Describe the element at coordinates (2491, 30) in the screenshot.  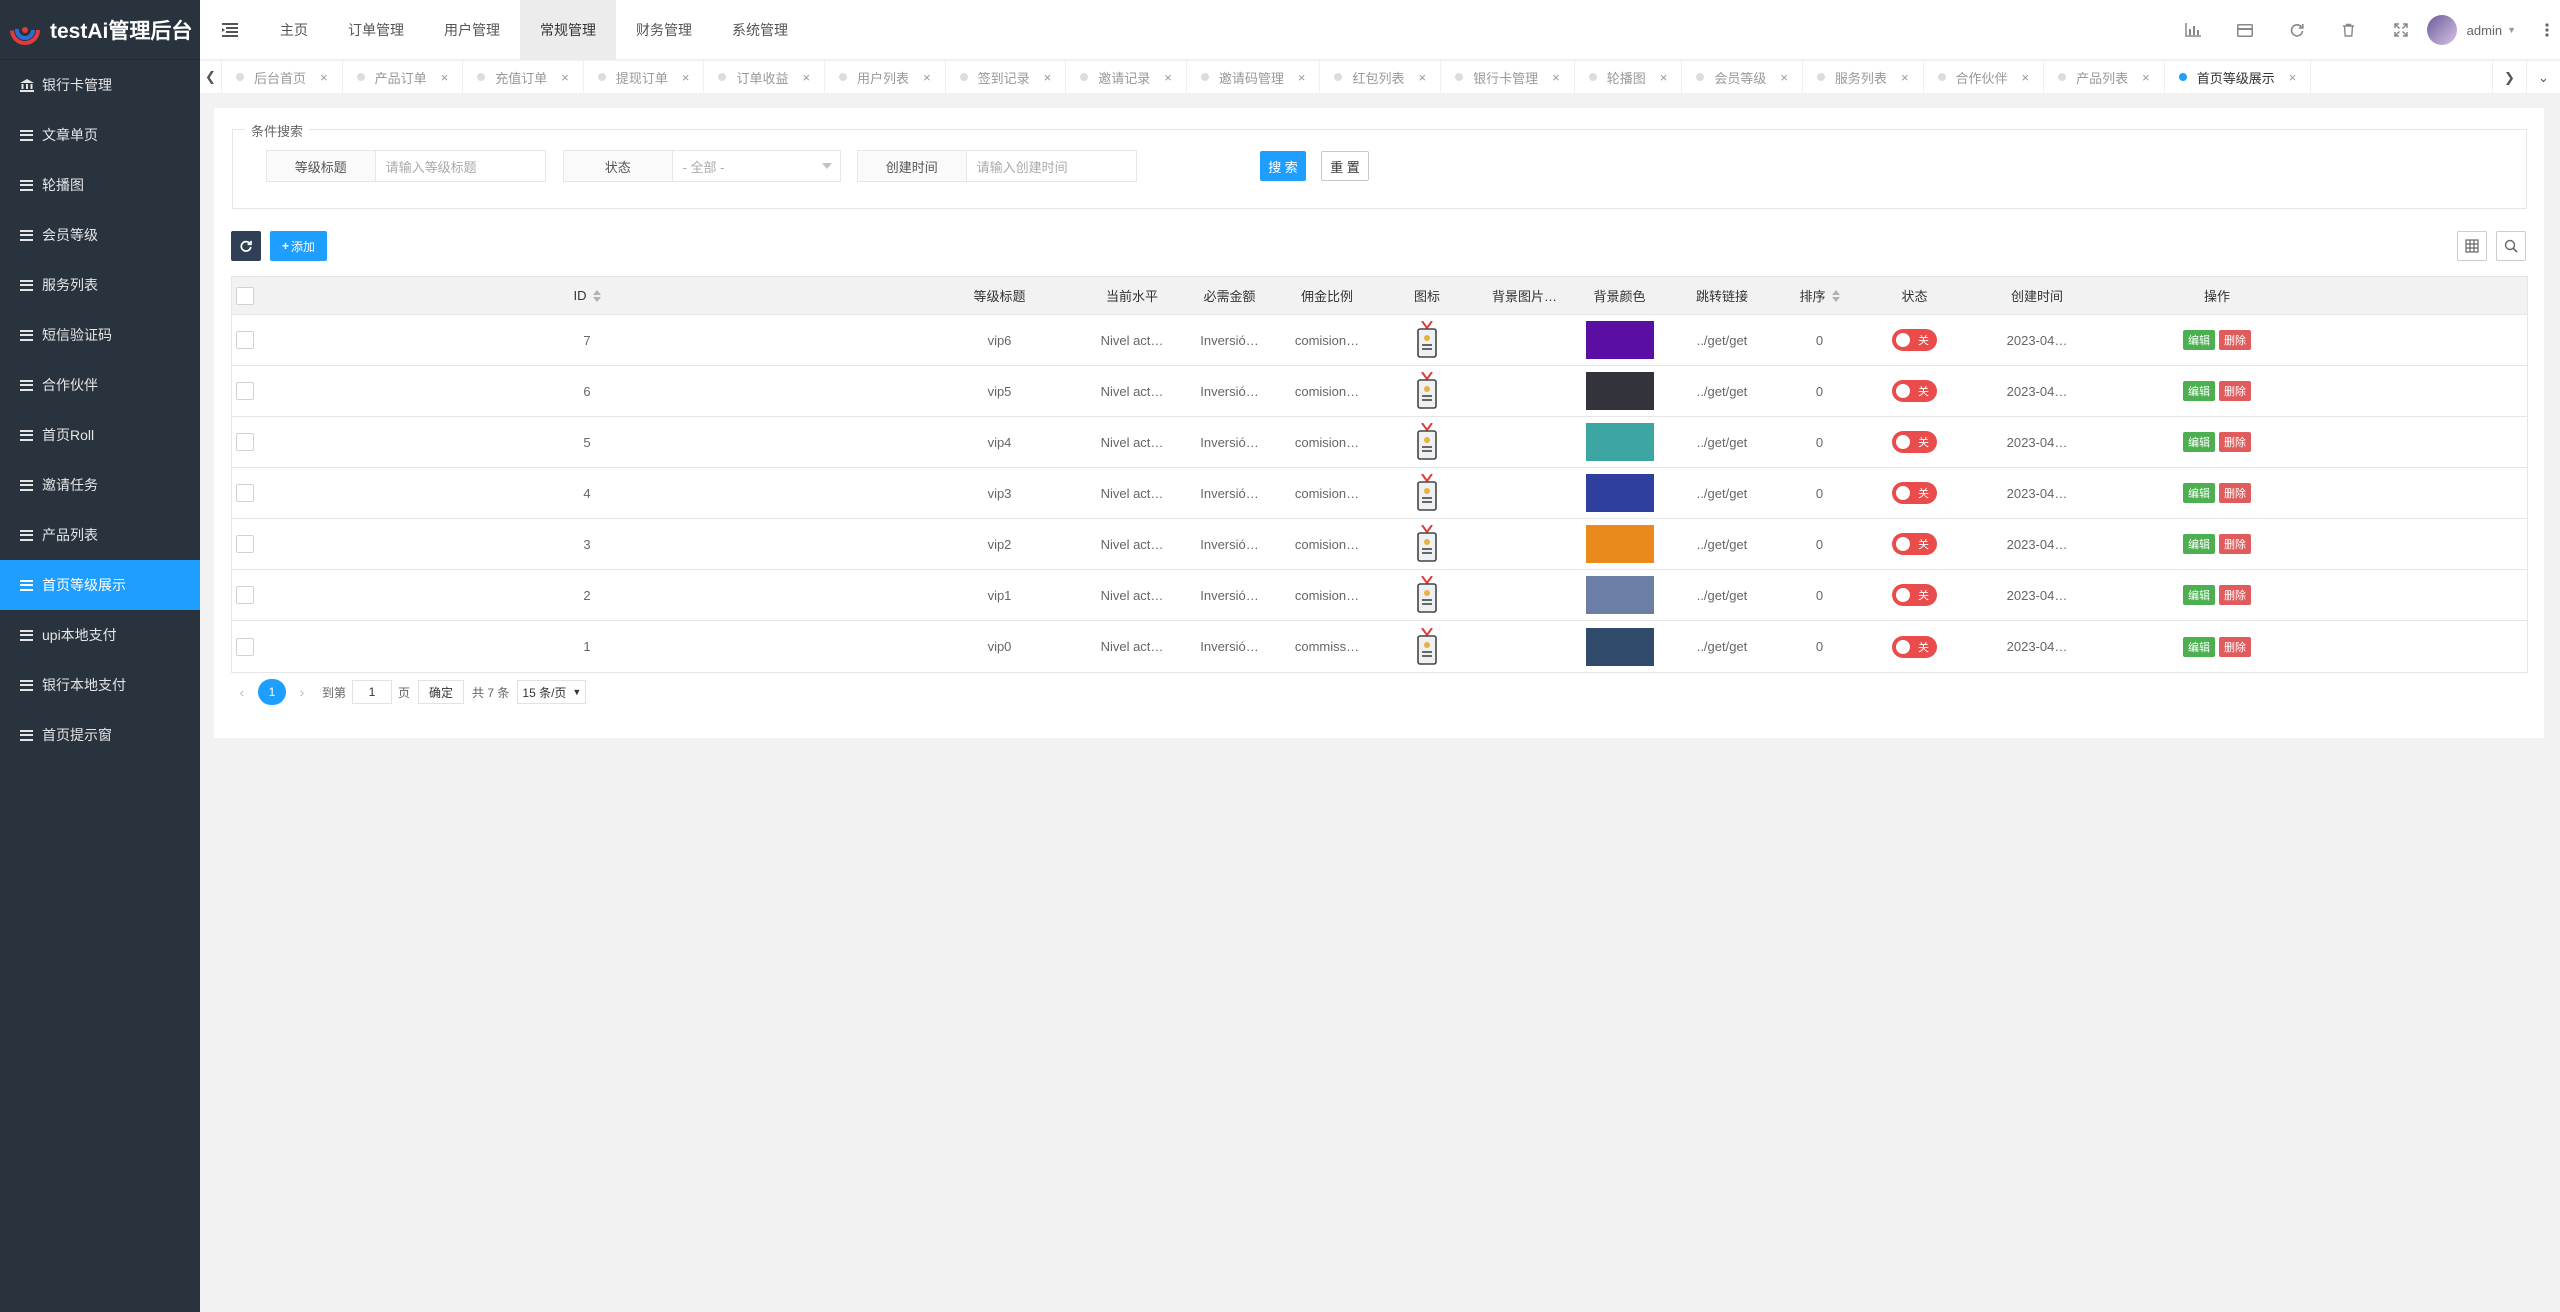
I see `user-menu: admin ▼` at that location.